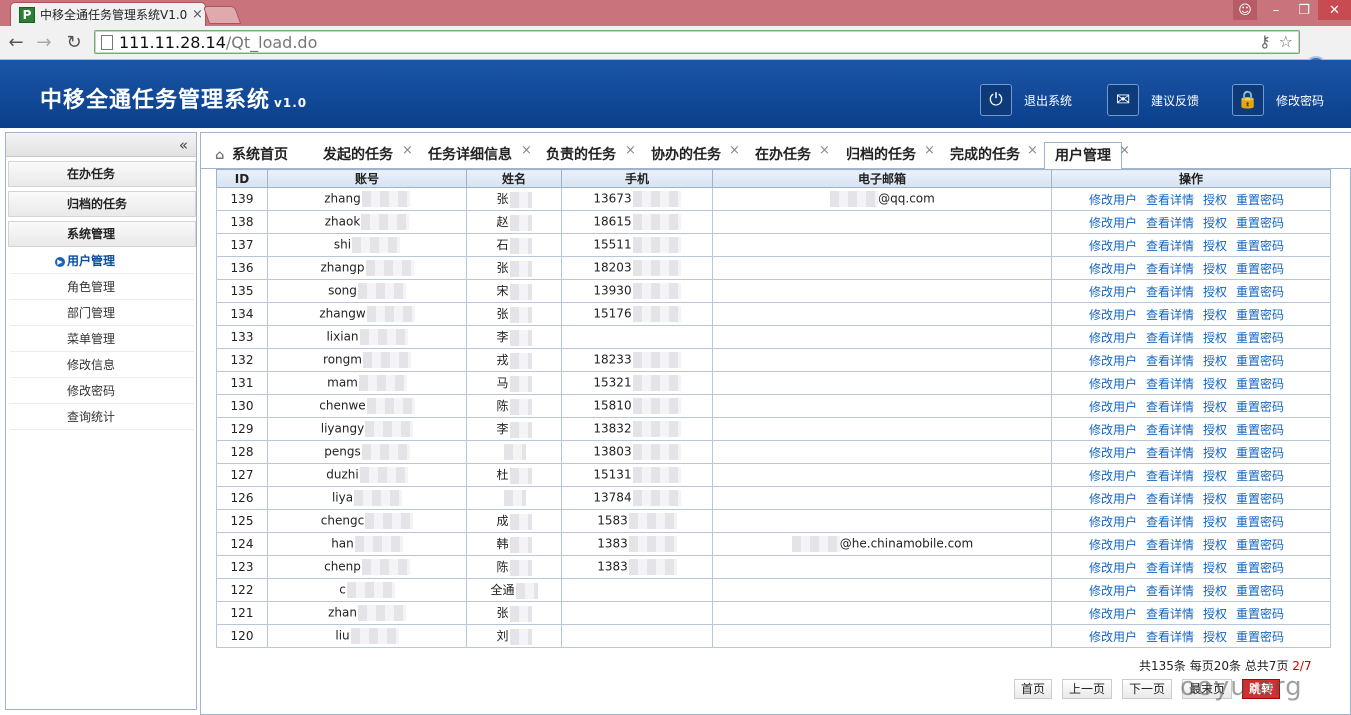  Describe the element at coordinates (102, 365) in the screenshot. I see `sidebar-item-edit-info: 修改信息` at that location.